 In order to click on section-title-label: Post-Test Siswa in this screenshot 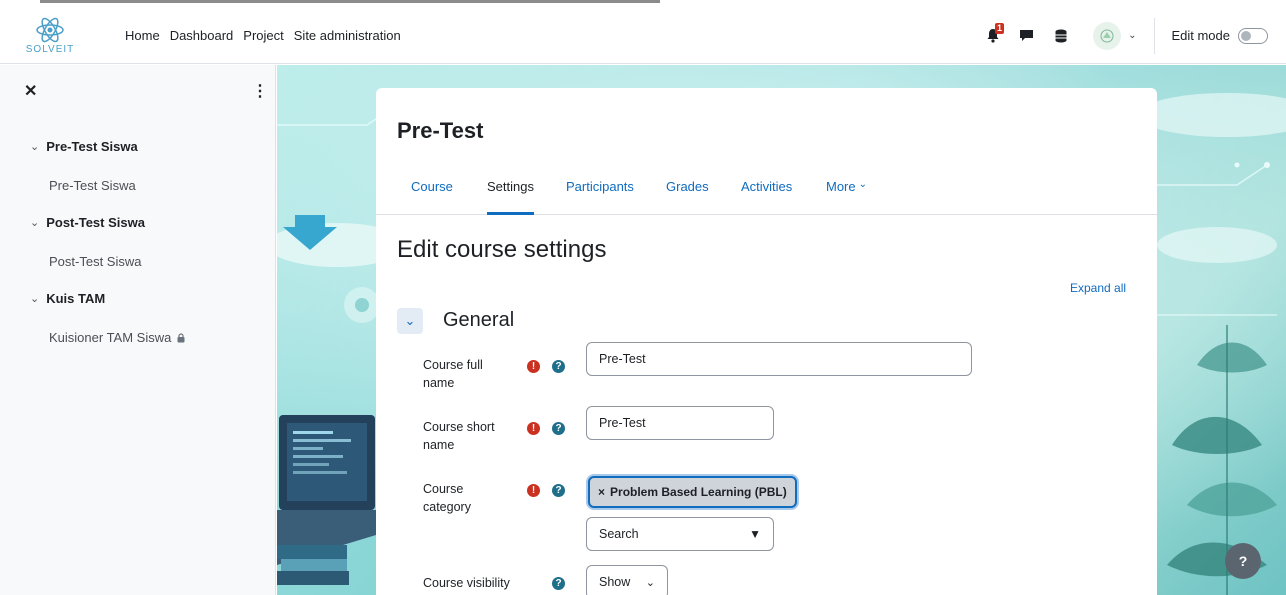, I will do `click(95, 222)`.